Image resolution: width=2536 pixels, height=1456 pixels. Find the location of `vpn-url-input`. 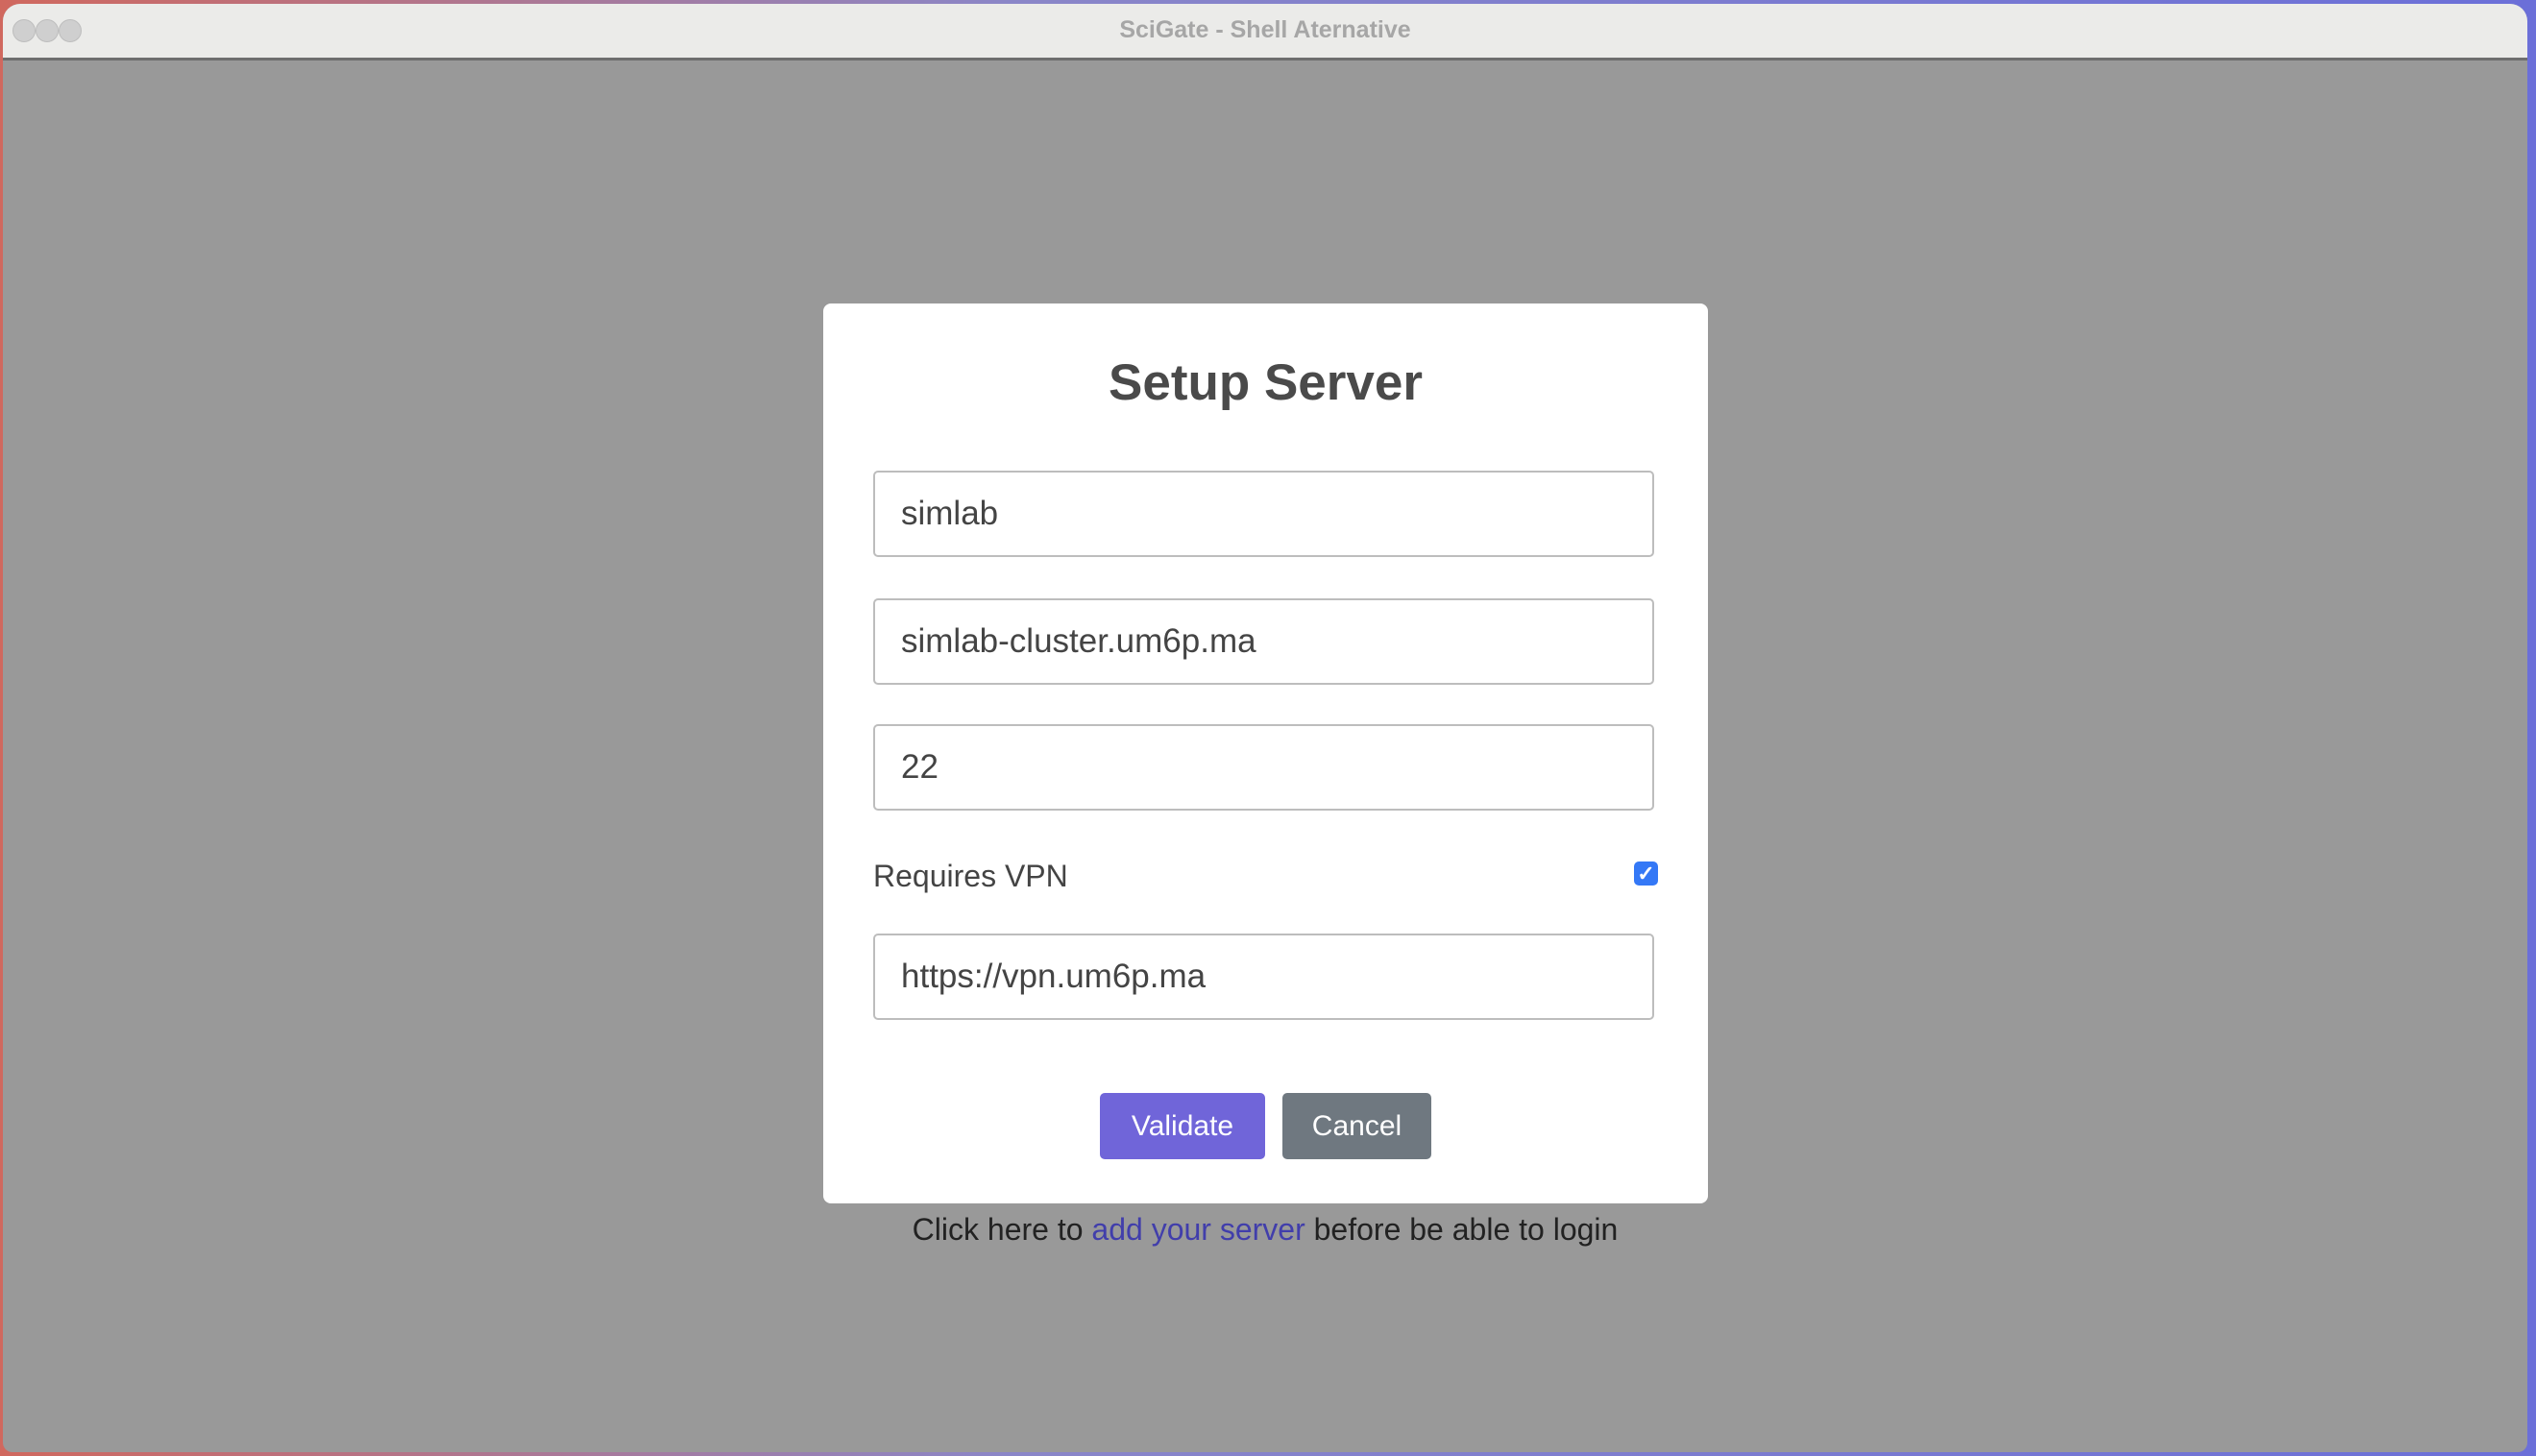

vpn-url-input is located at coordinates (1263, 977).